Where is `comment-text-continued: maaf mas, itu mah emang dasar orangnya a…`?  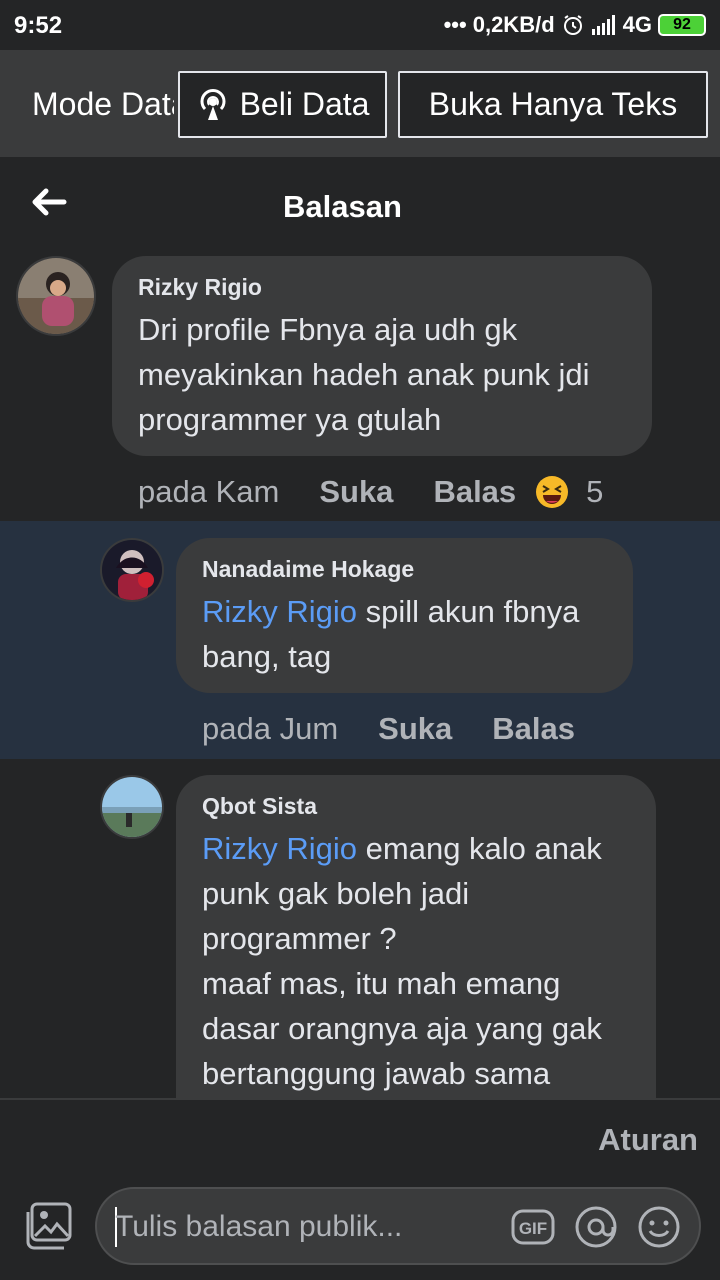
comment-text-continued: maaf mas, itu mah emang dasar orangnya a… is located at coordinates (402, 1028).